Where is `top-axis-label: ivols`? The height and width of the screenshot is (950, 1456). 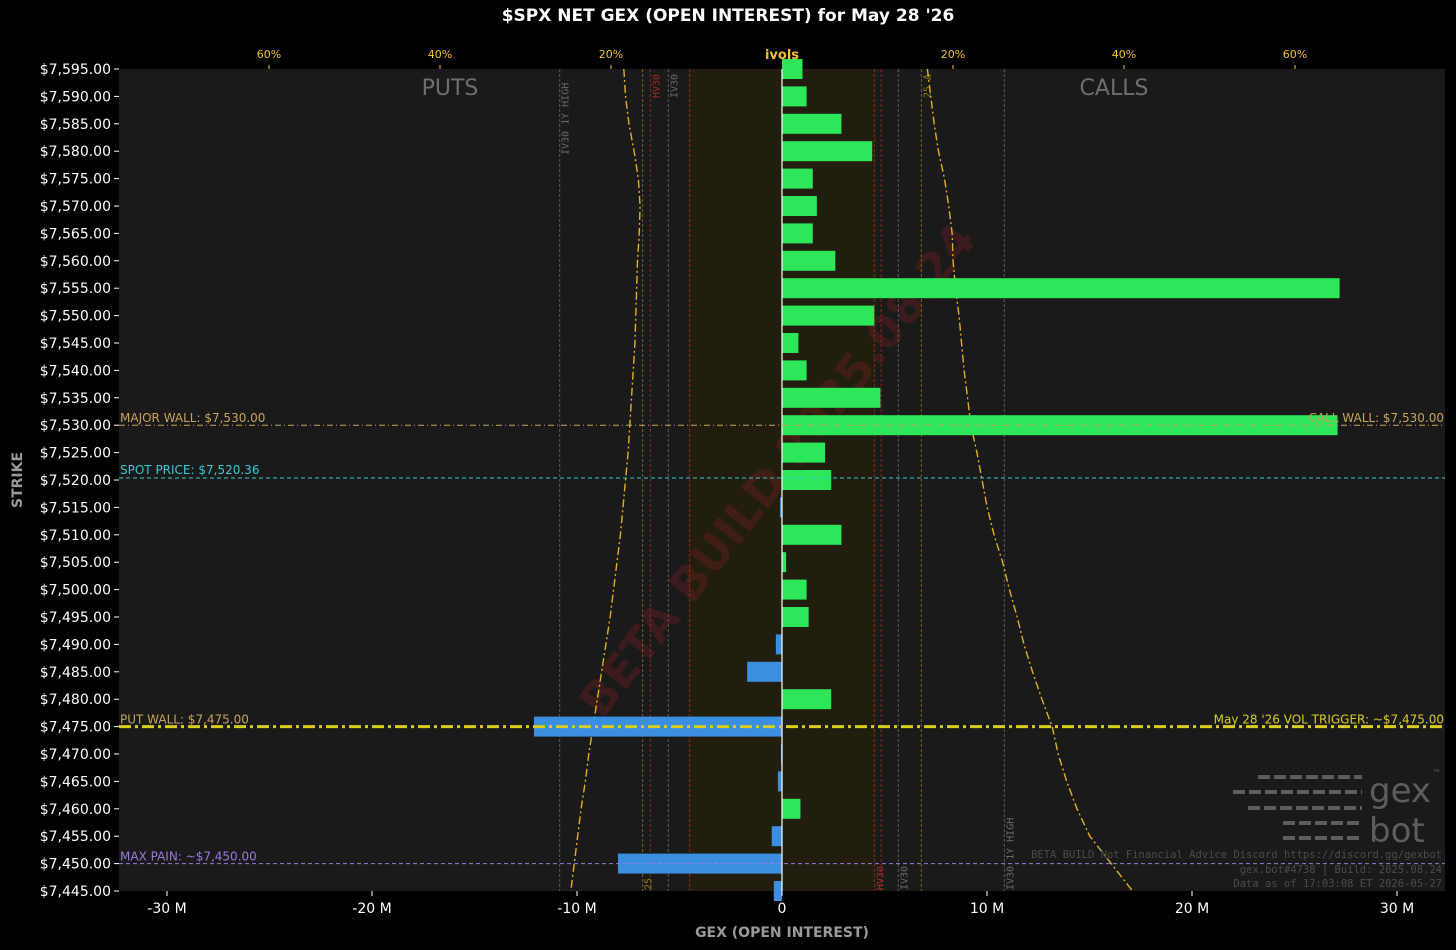 top-axis-label: ivols is located at coordinates (782, 55).